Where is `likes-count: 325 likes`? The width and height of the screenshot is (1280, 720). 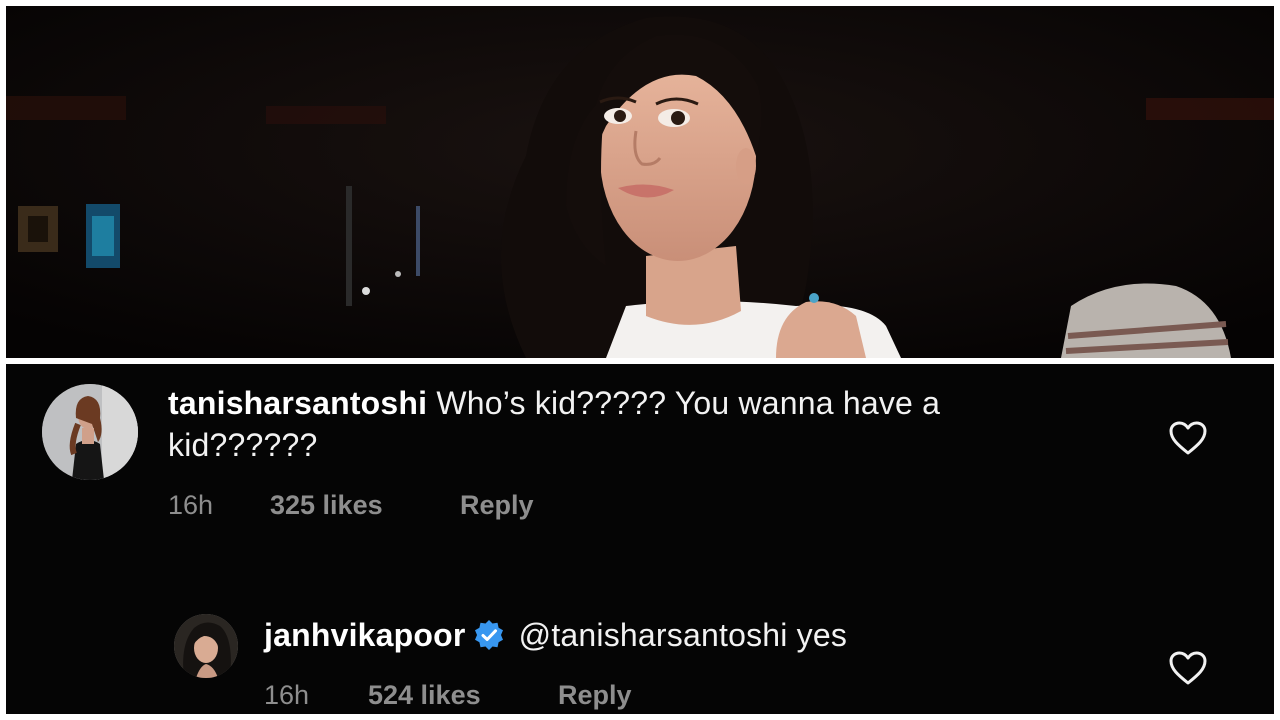 likes-count: 325 likes is located at coordinates (326, 505).